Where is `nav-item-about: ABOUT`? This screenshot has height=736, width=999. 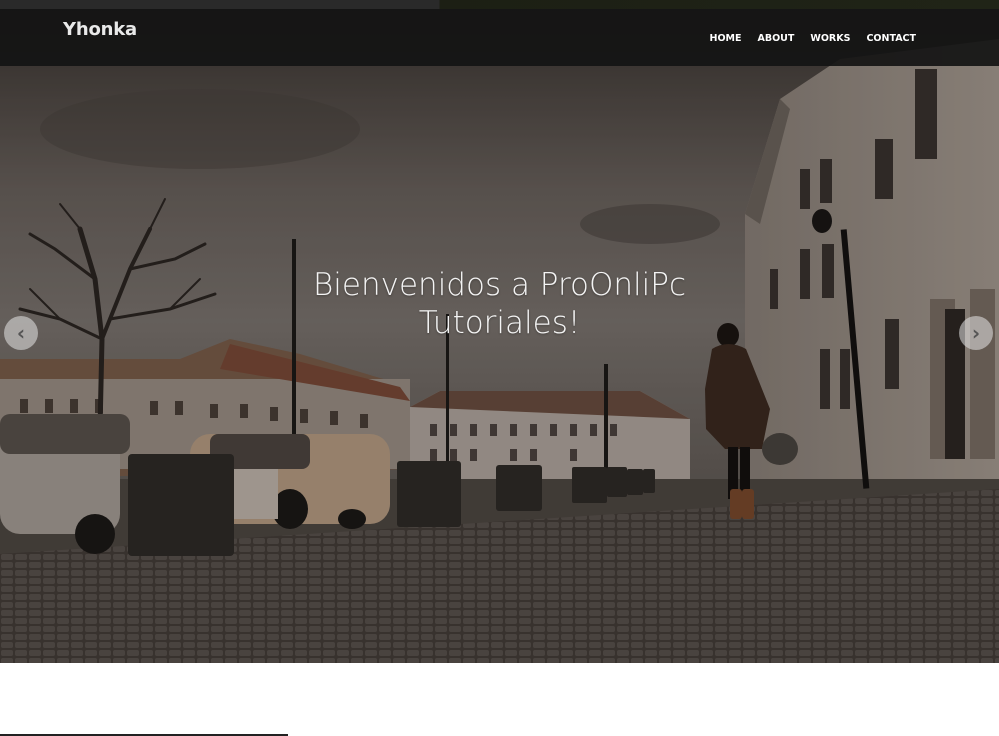 nav-item-about: ABOUT is located at coordinates (776, 37).